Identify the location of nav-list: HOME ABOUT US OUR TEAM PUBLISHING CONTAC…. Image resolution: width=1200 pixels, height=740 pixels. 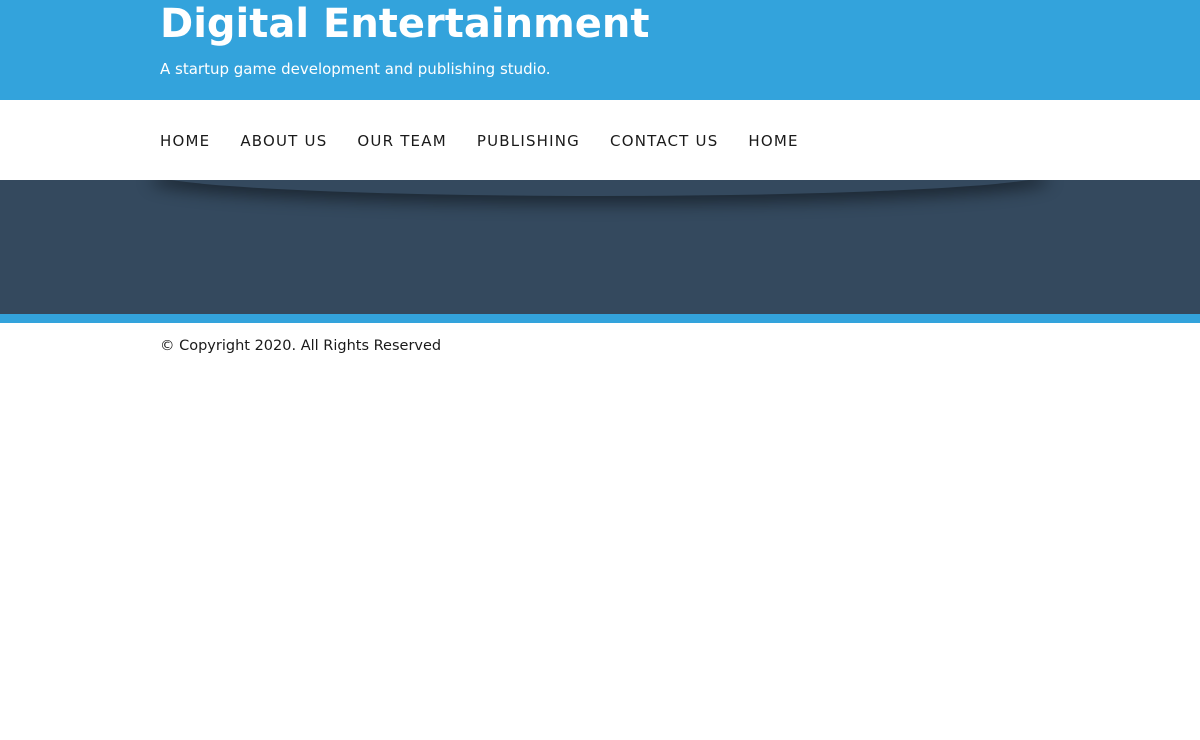
(479, 141).